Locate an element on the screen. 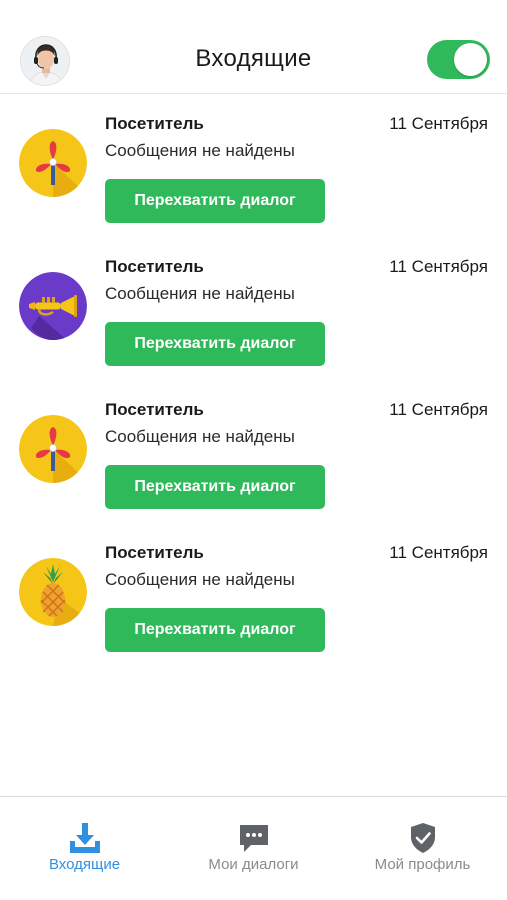  tab-label: Мой профиль is located at coordinates (422, 864).